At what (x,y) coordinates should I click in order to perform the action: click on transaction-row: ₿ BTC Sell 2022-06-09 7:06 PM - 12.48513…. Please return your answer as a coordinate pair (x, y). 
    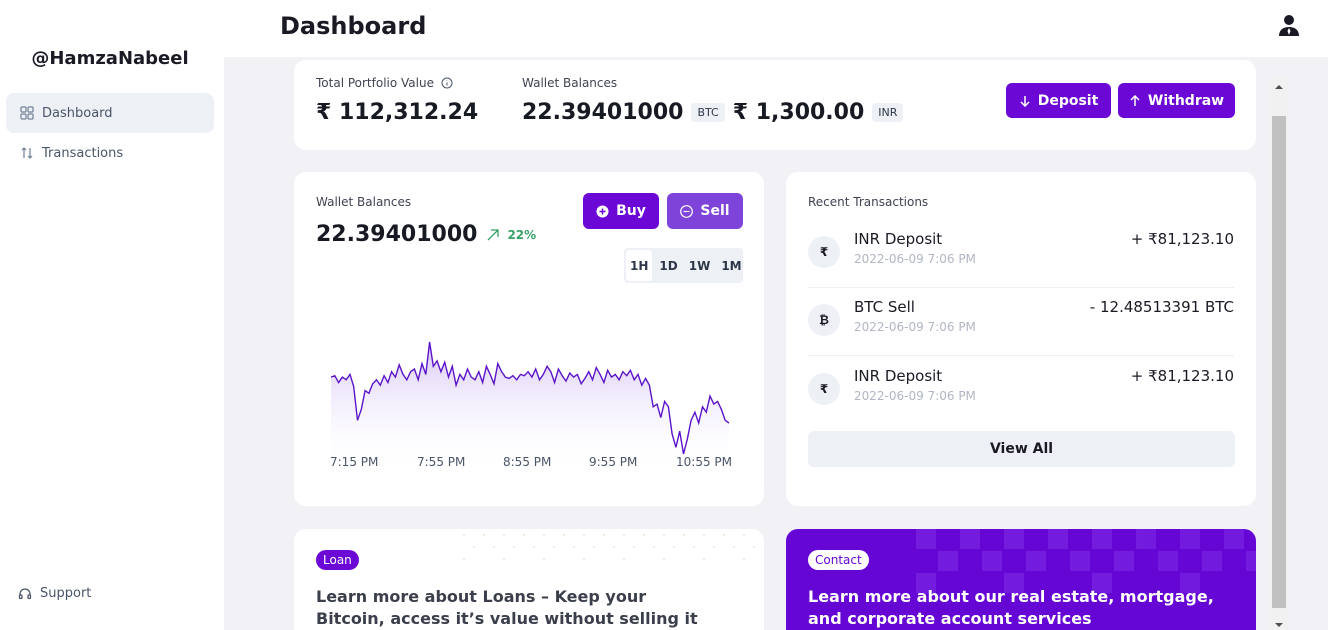
    Looking at the image, I should click on (1021, 329).